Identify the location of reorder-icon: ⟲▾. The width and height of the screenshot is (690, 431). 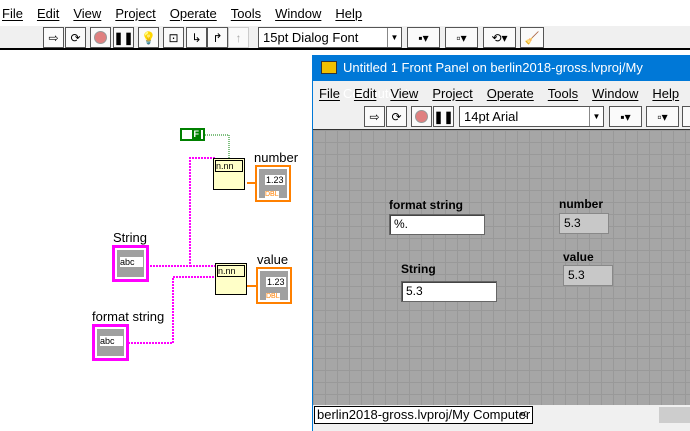
(499, 37).